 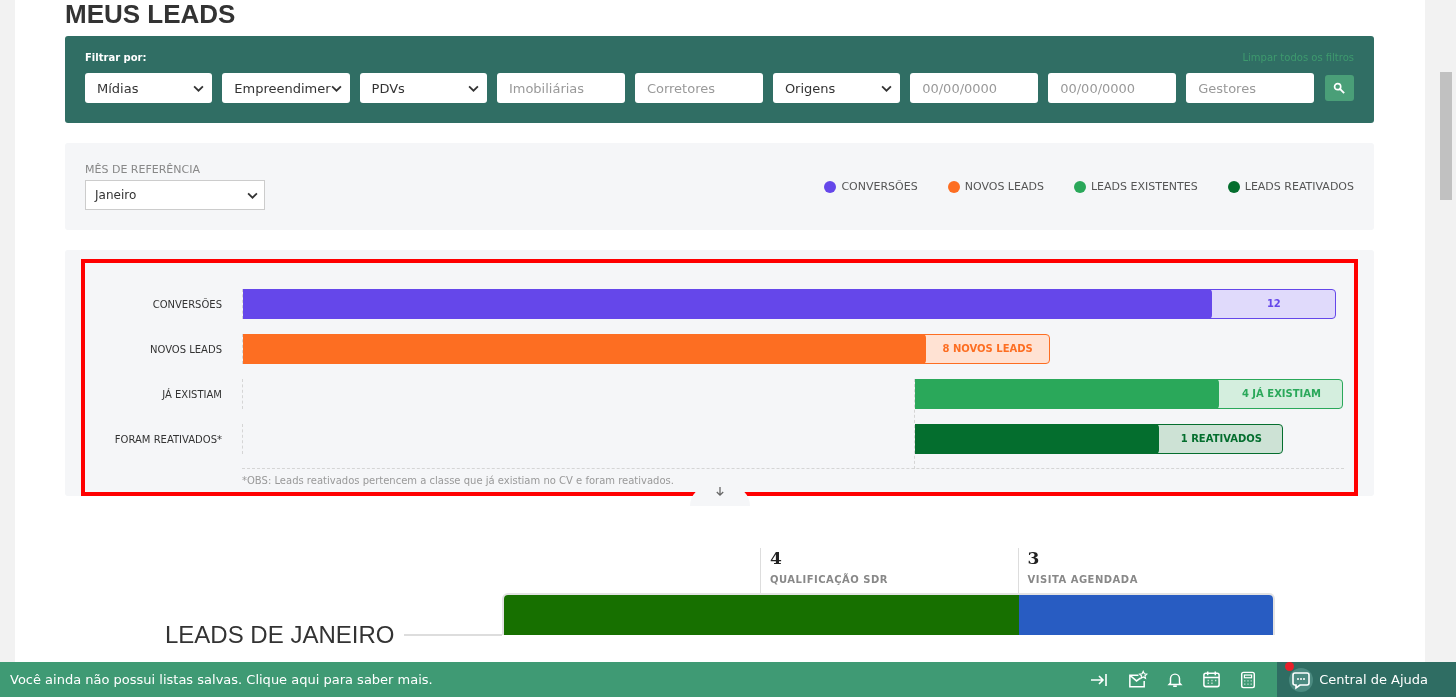 What do you see at coordinates (1366, 679) in the screenshot?
I see `help-center-button: Central de Ajuda` at bounding box center [1366, 679].